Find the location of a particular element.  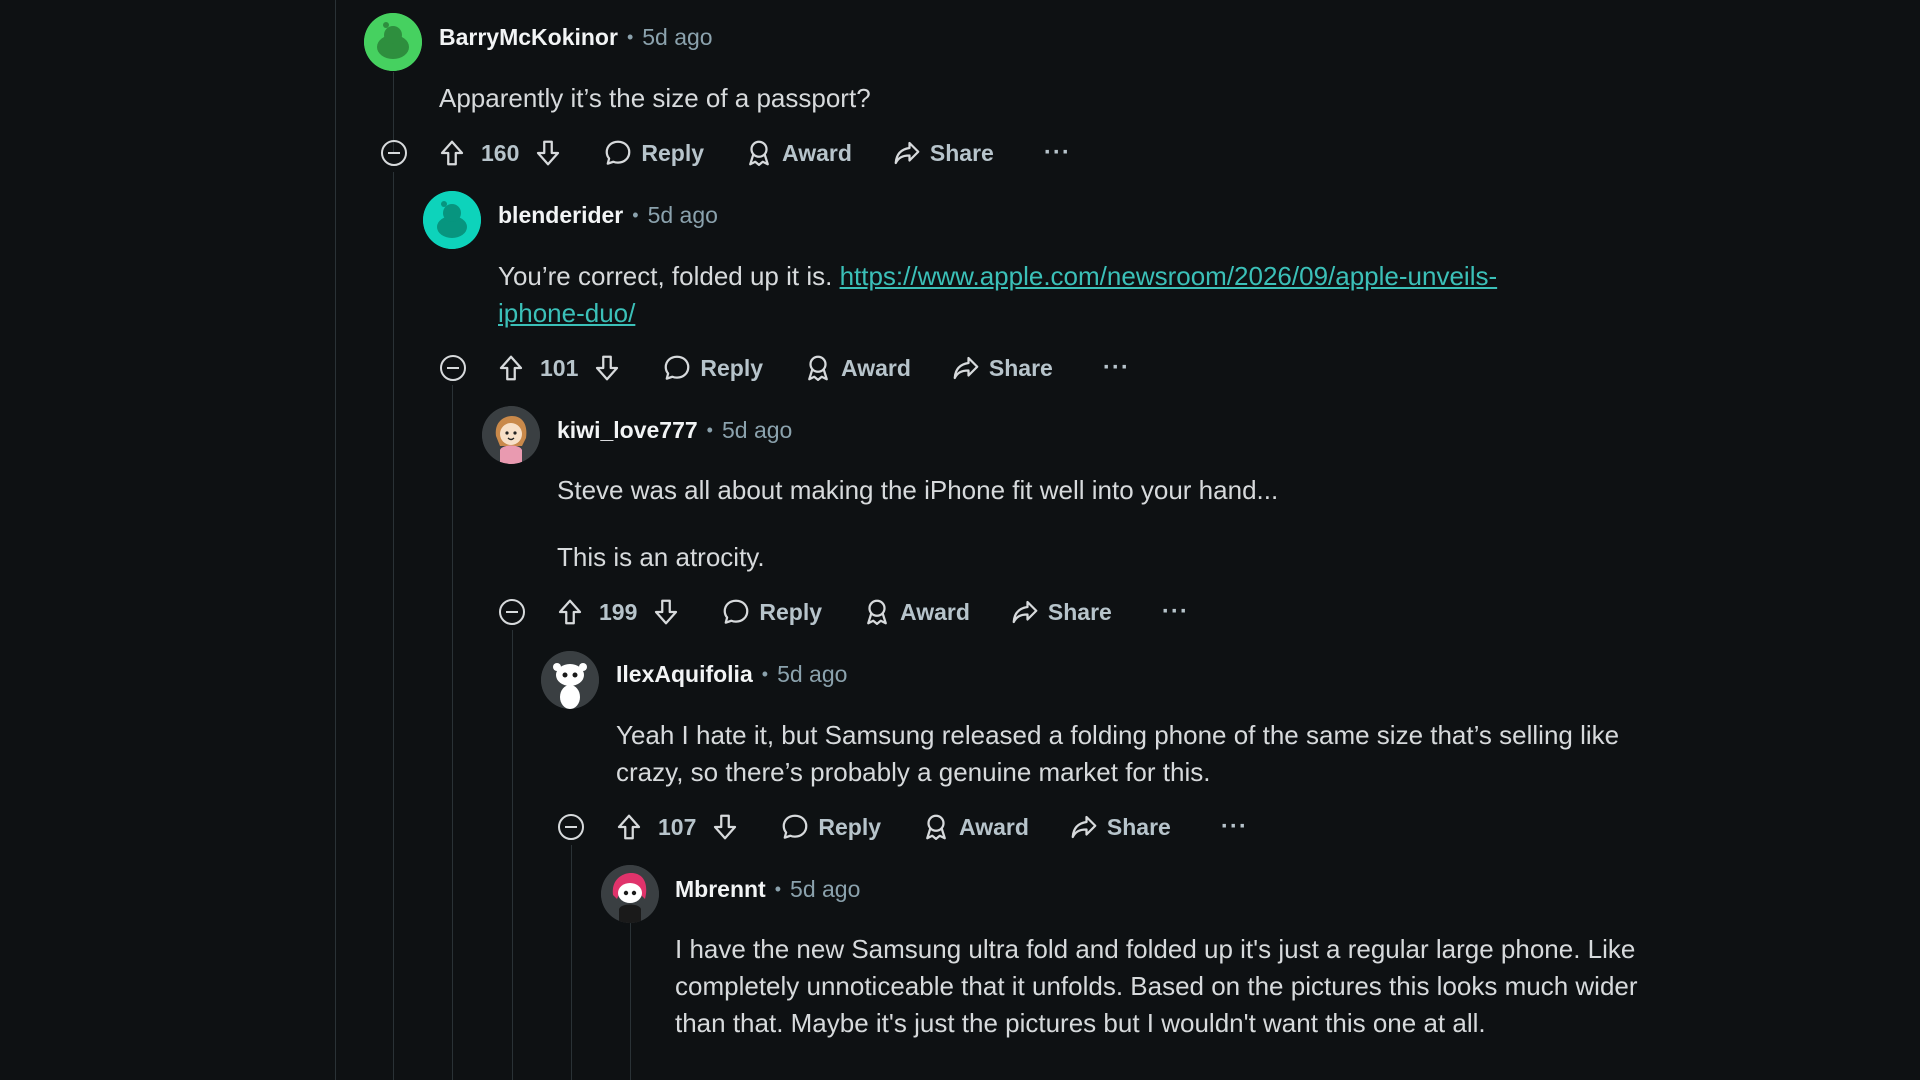

vote-score: 160 is located at coordinates (500, 152).